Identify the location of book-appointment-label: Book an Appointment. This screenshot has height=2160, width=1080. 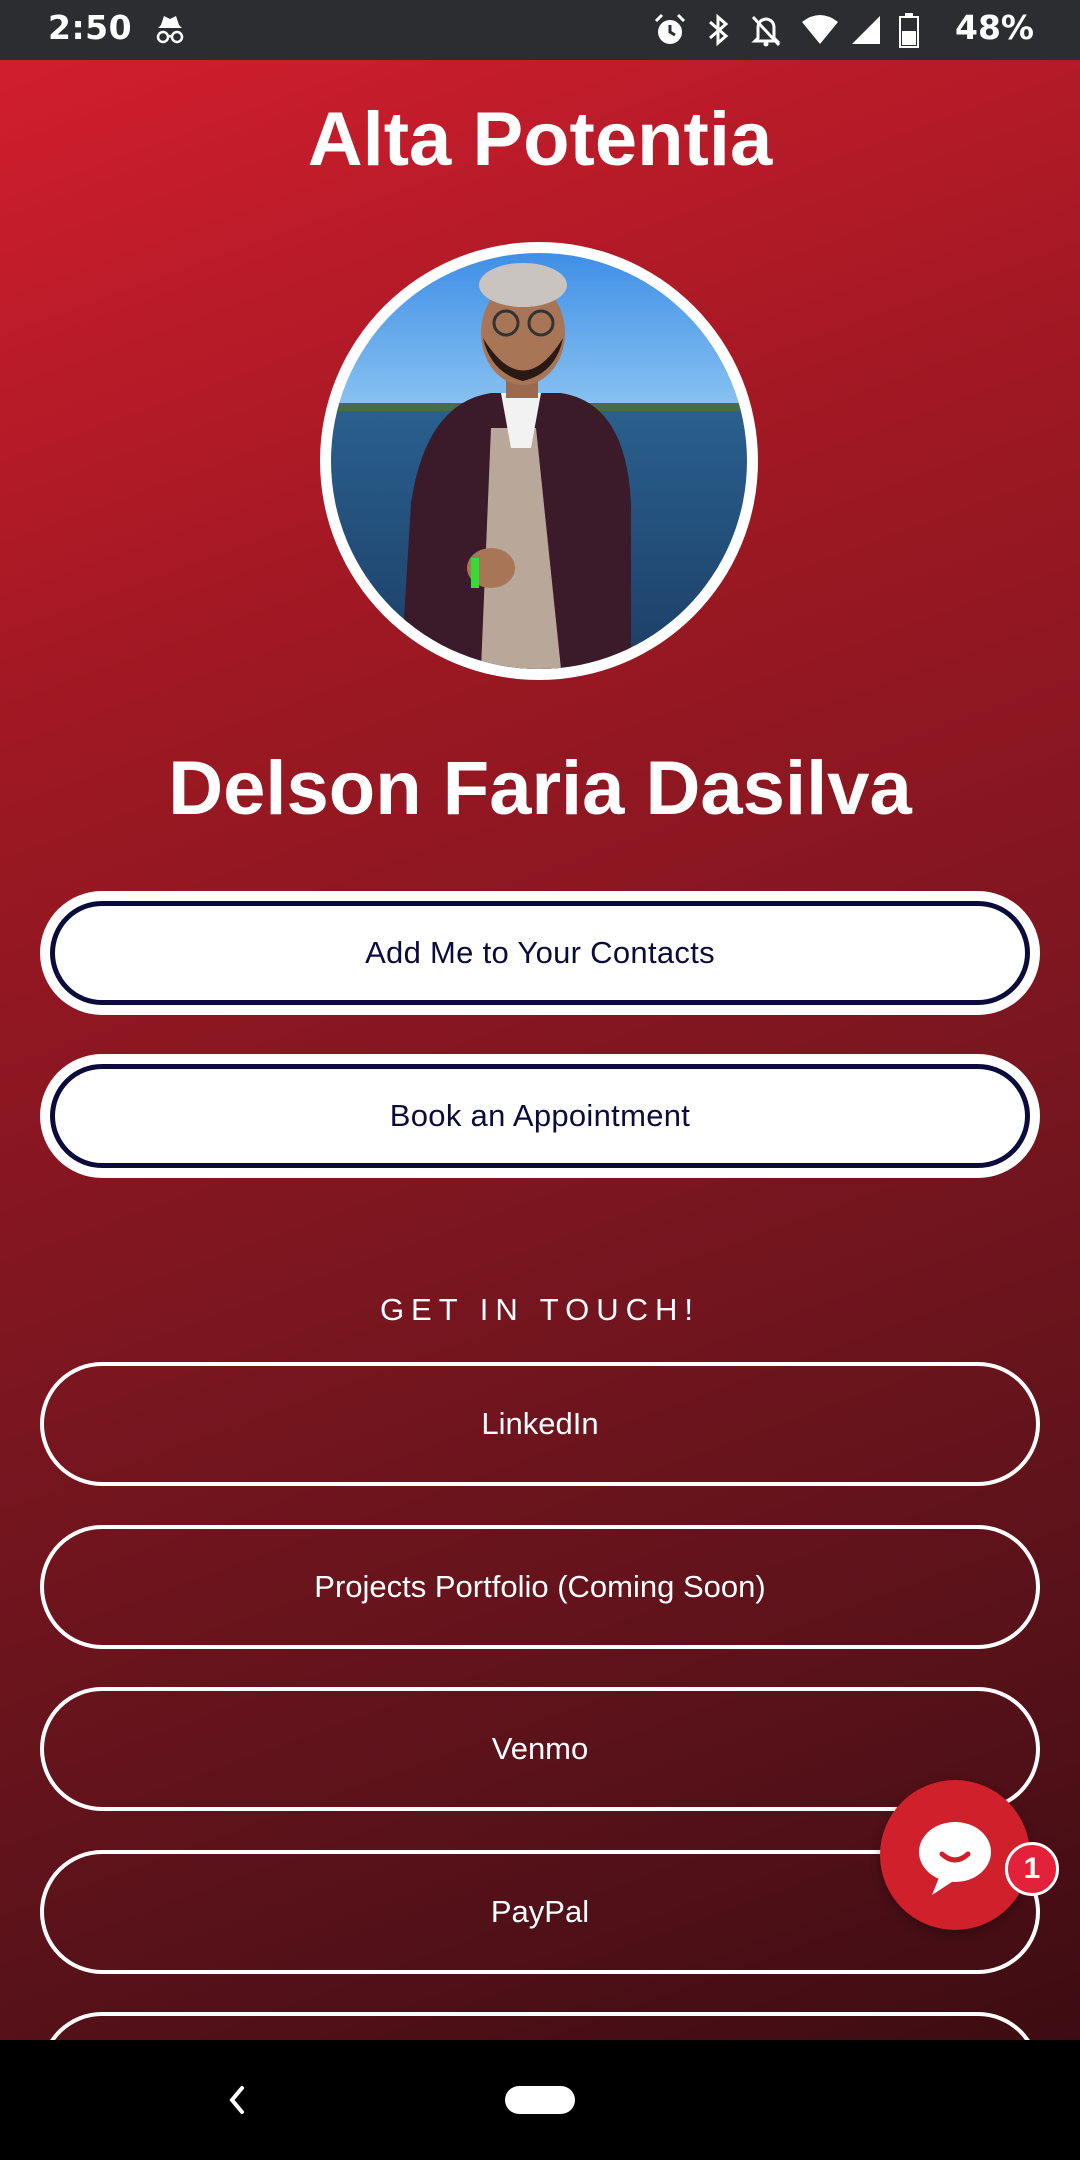
(540, 1115).